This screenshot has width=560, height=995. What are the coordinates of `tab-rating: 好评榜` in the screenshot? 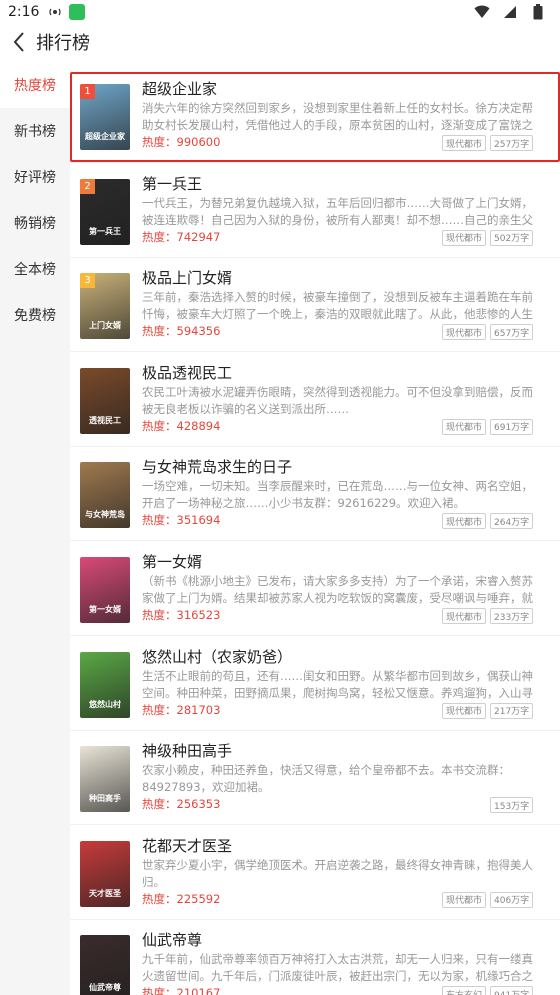 It's located at (35, 177).